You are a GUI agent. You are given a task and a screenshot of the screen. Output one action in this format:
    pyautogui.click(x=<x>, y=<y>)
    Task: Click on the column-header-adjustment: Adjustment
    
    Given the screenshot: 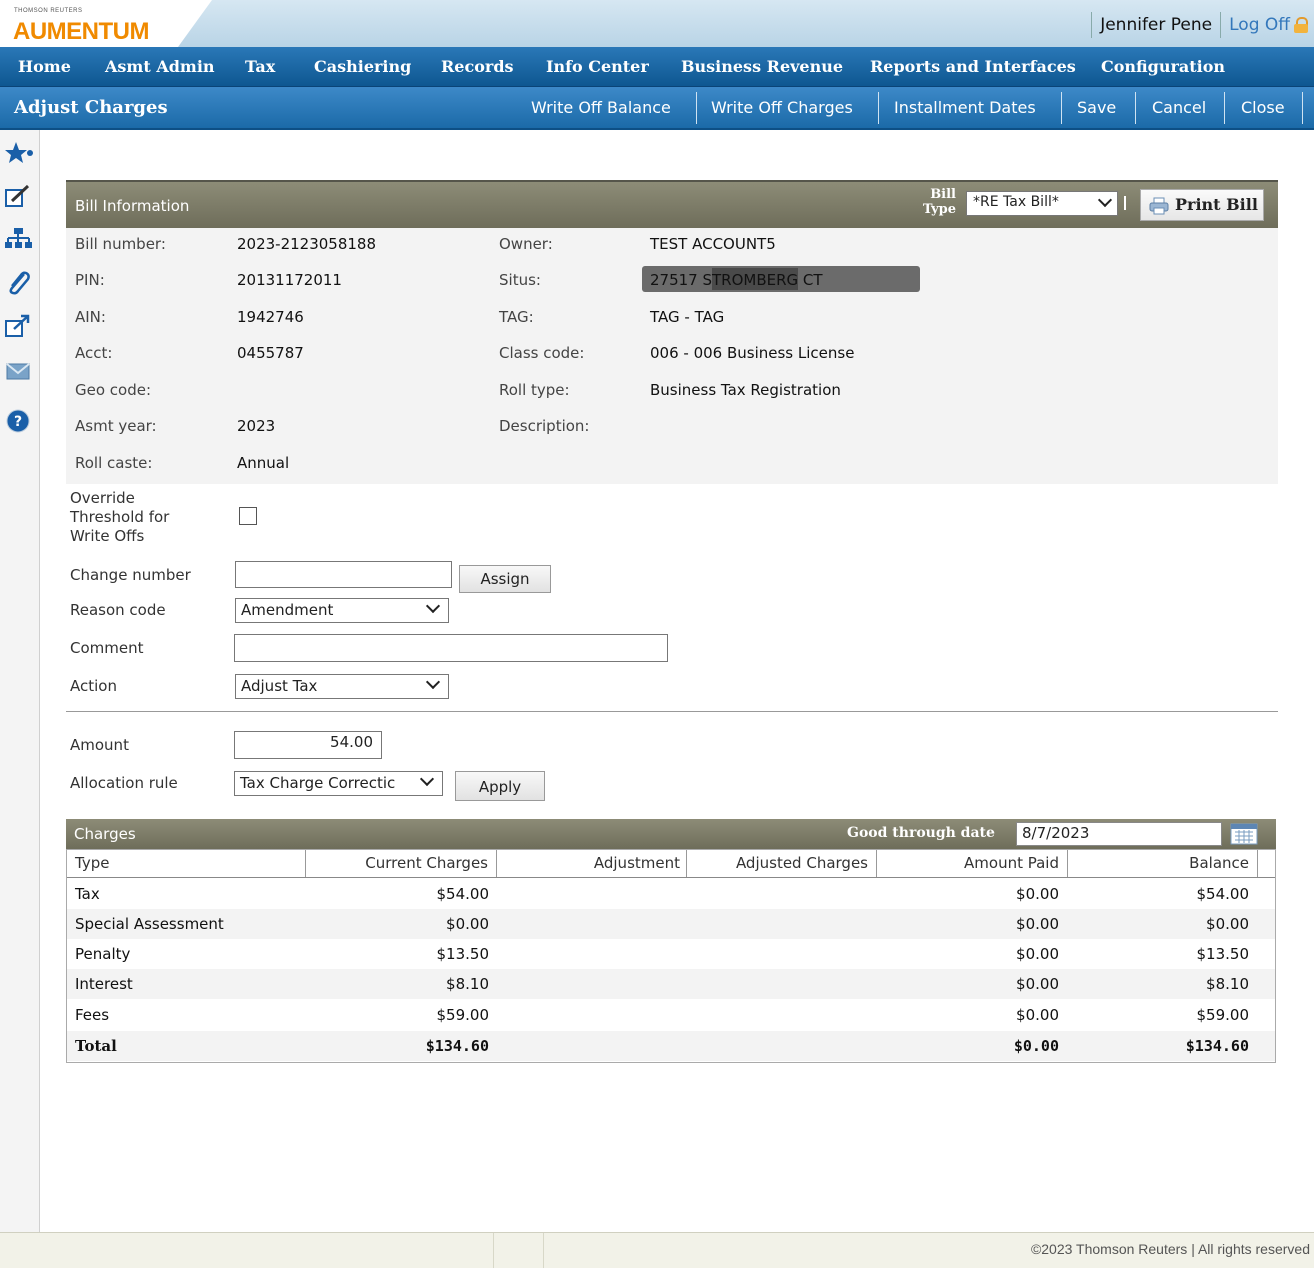 What is the action you would take?
    pyautogui.click(x=592, y=863)
    